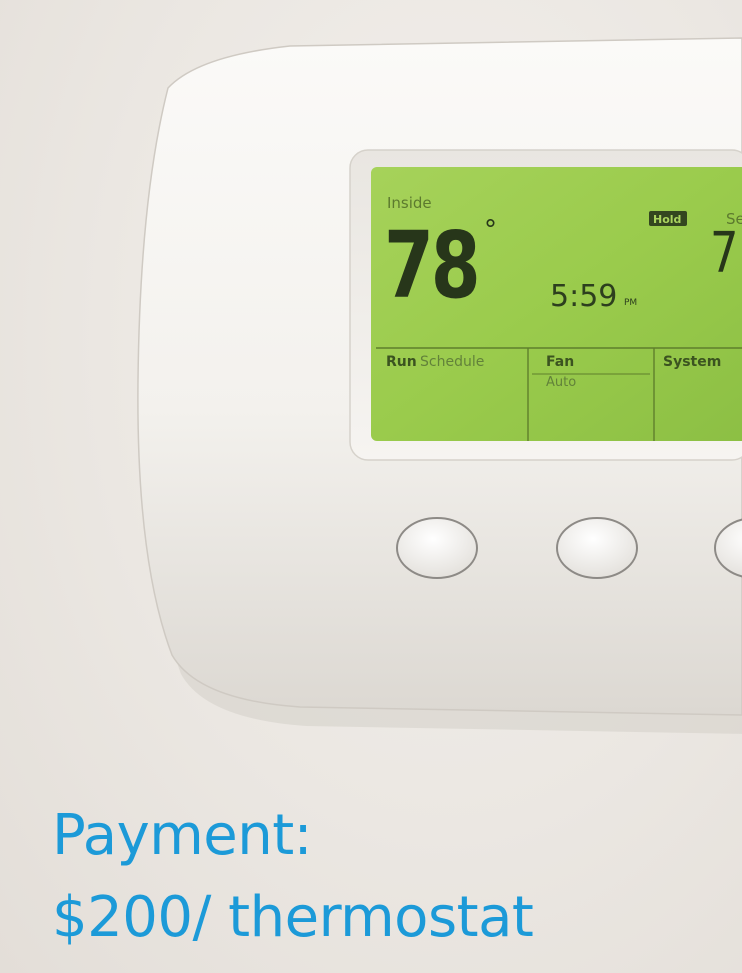 Image resolution: width=742 pixels, height=973 pixels. Describe the element at coordinates (293, 917) in the screenshot. I see `caption-line-2: $200/ thermostat` at that location.